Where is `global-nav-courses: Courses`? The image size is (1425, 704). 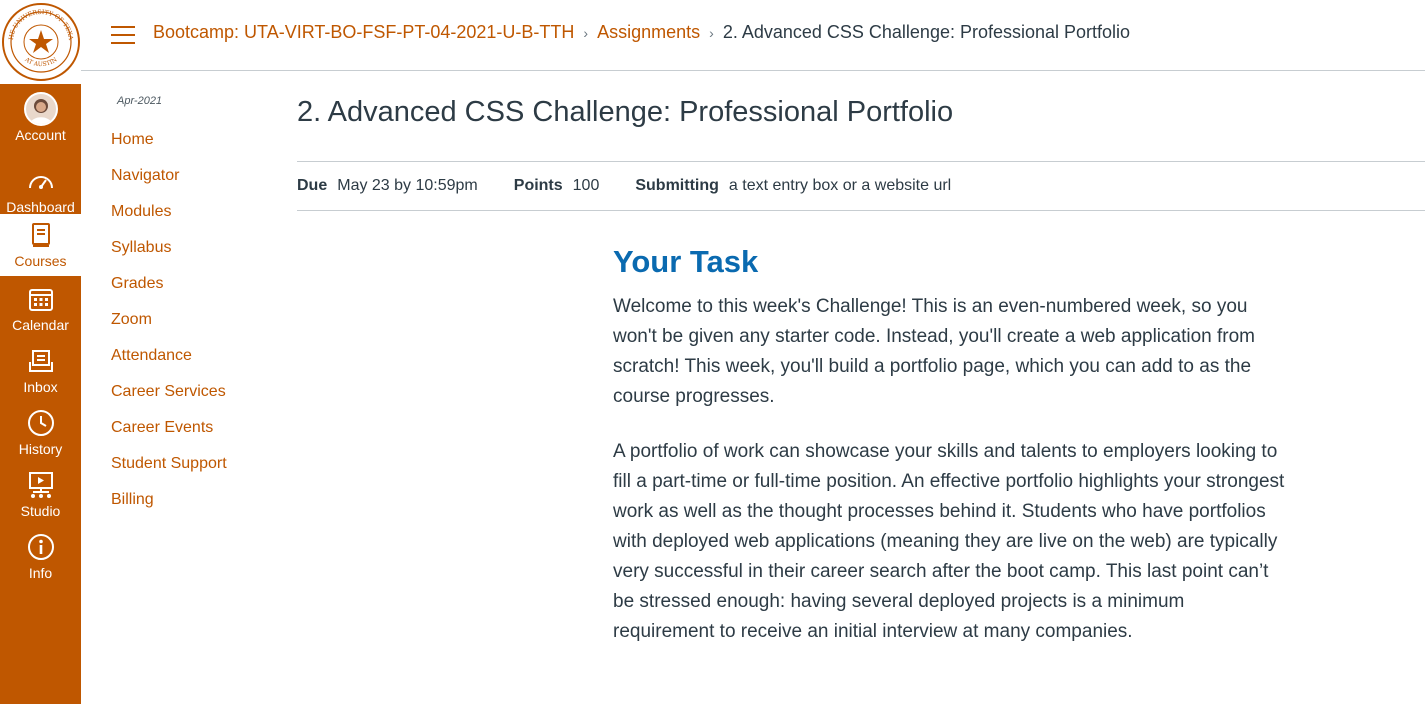 global-nav-courses: Courses is located at coordinates (40, 245).